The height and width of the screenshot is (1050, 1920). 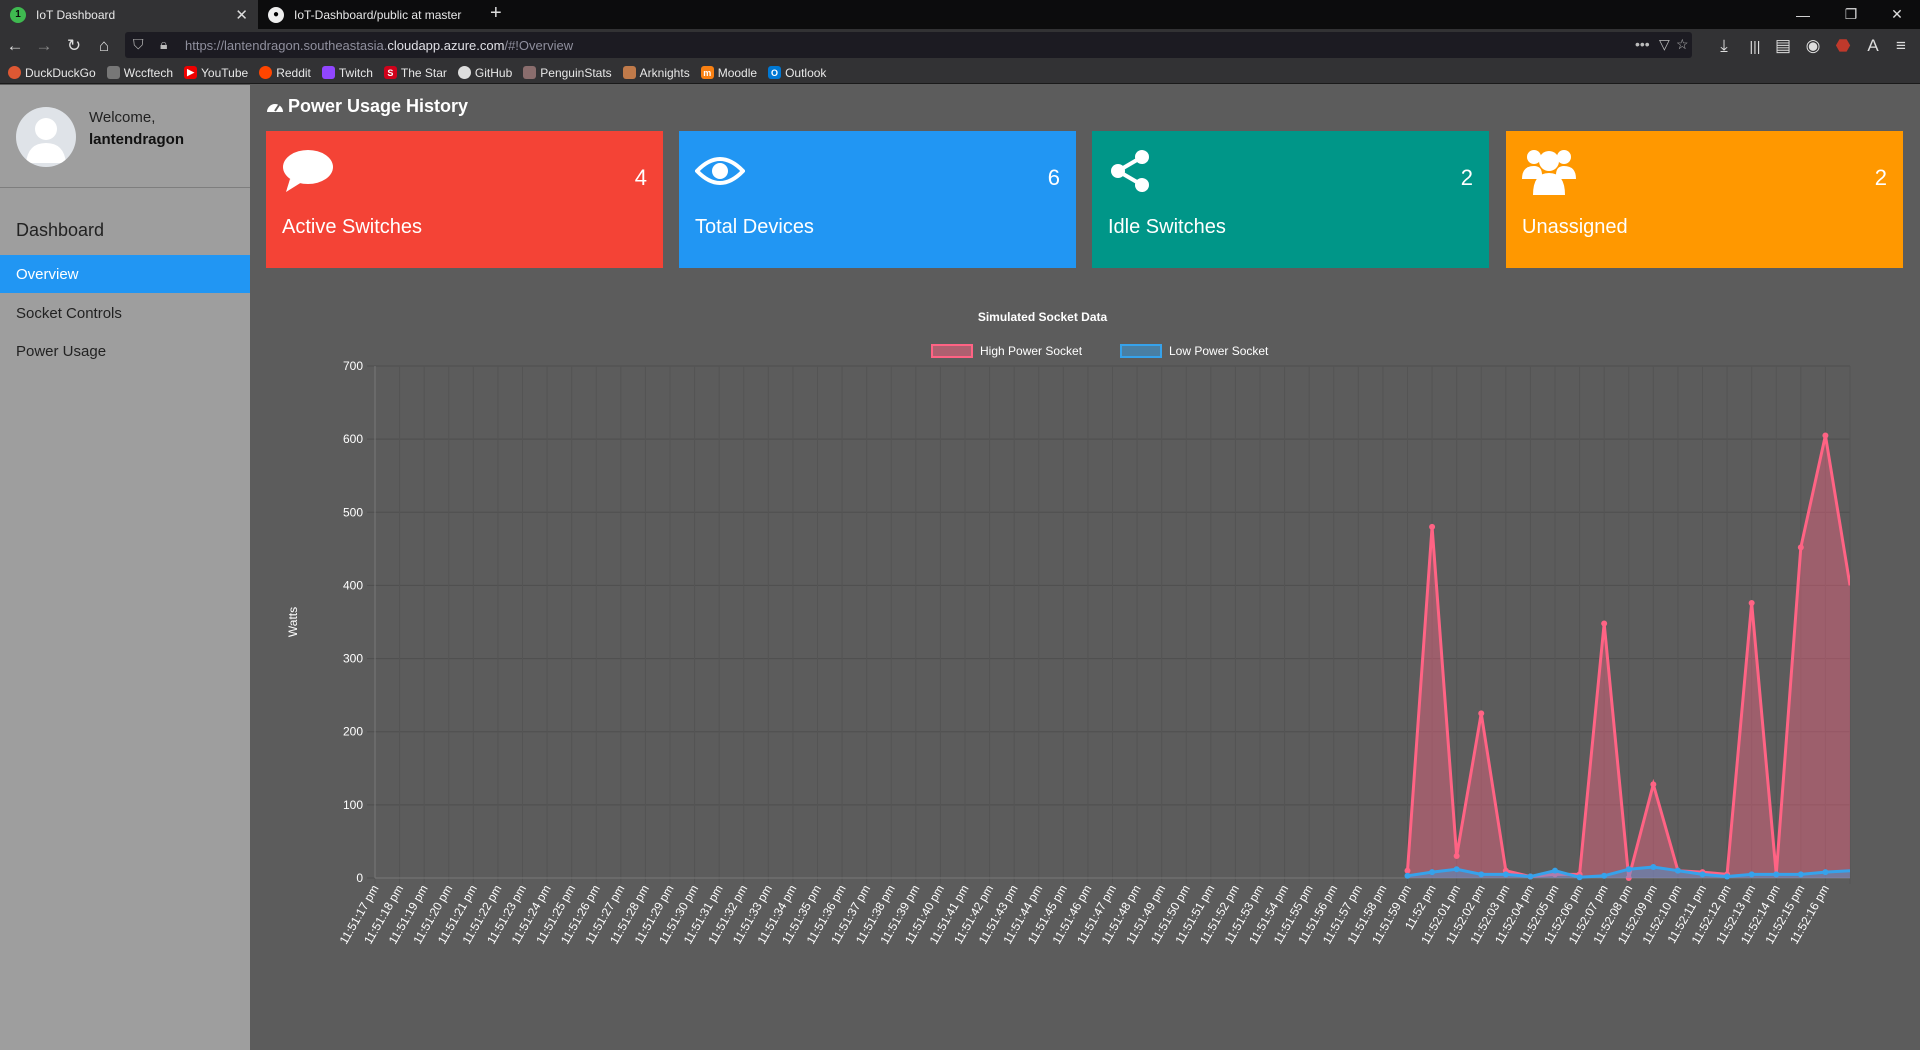 What do you see at coordinates (1642, 44) in the screenshot?
I see `page-actions-icon: •••` at bounding box center [1642, 44].